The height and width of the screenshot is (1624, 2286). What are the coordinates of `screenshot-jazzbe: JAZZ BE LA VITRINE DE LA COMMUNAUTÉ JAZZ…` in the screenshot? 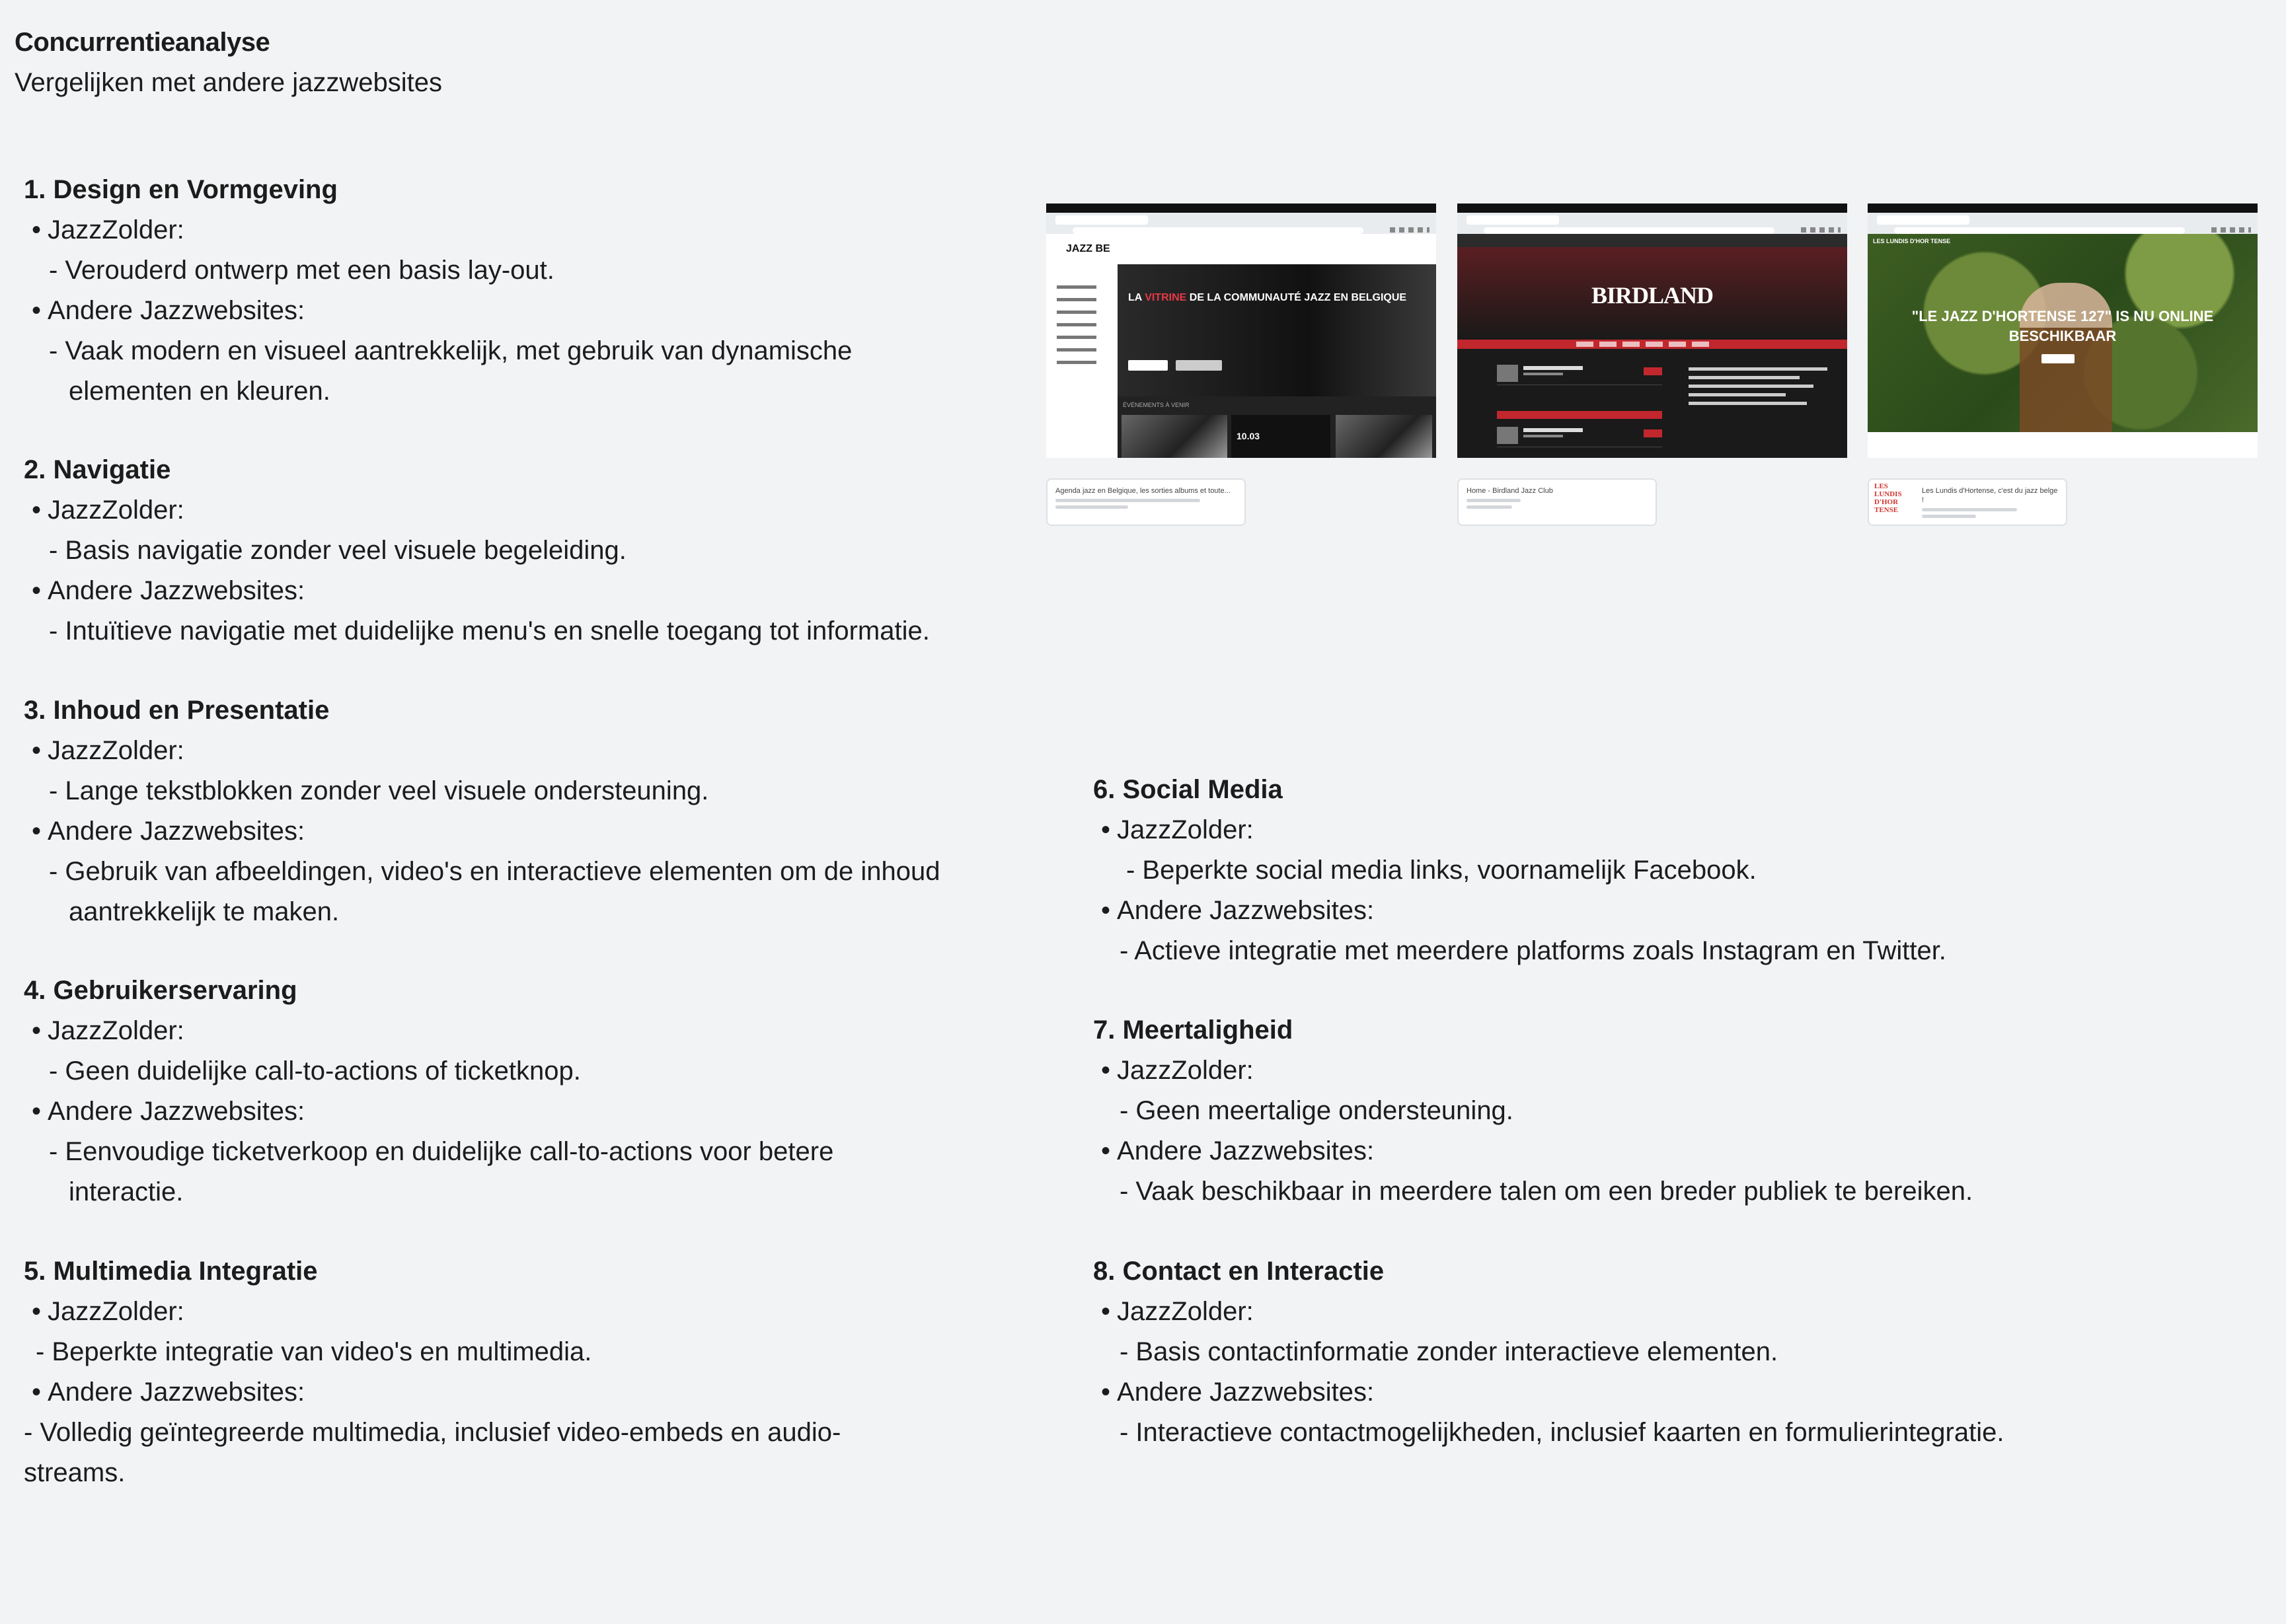 It's located at (1241, 331).